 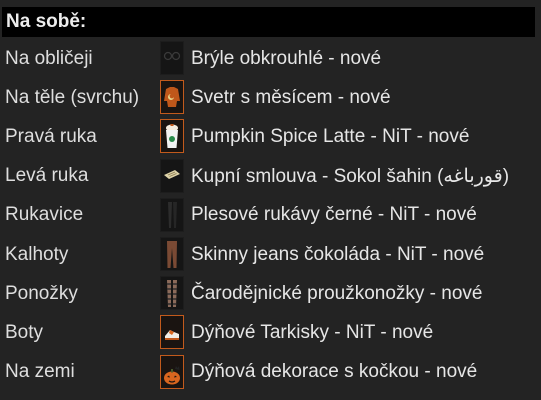 I want to click on slot-label: Pravá ruka, so click(x=51, y=136).